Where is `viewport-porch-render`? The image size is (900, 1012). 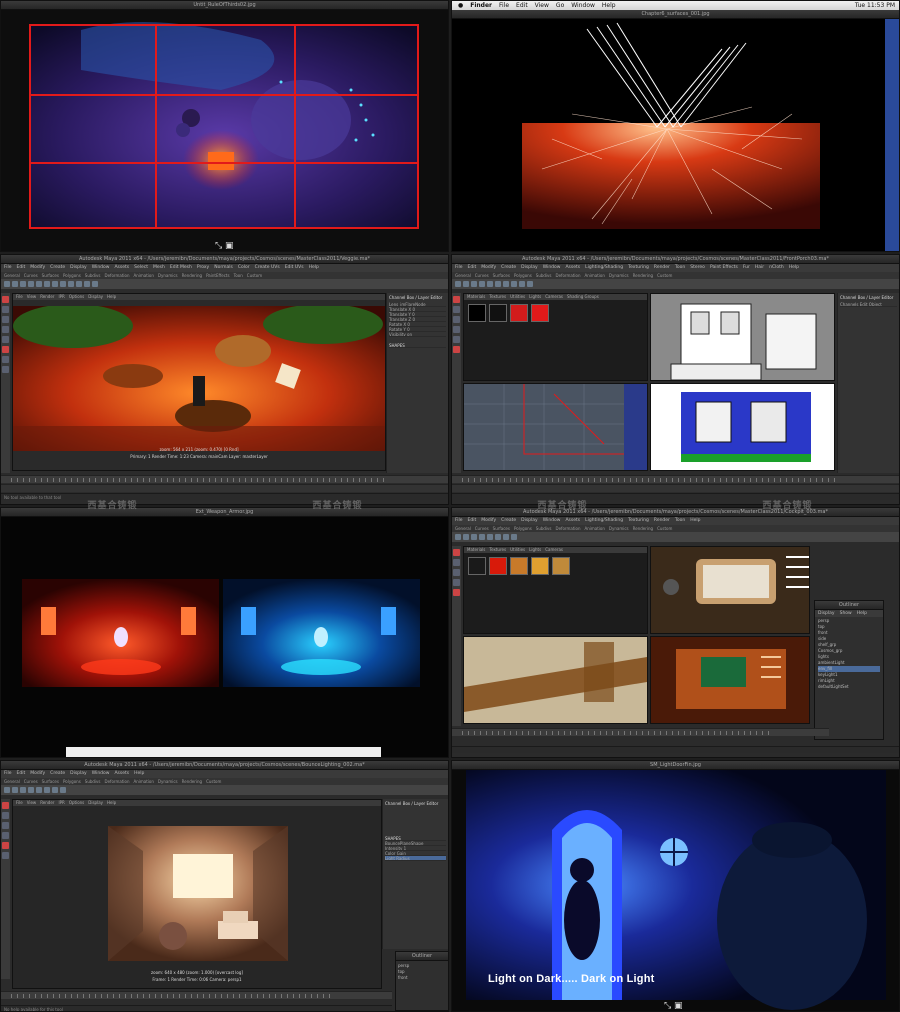
viewport-porch-render is located at coordinates (742, 427).